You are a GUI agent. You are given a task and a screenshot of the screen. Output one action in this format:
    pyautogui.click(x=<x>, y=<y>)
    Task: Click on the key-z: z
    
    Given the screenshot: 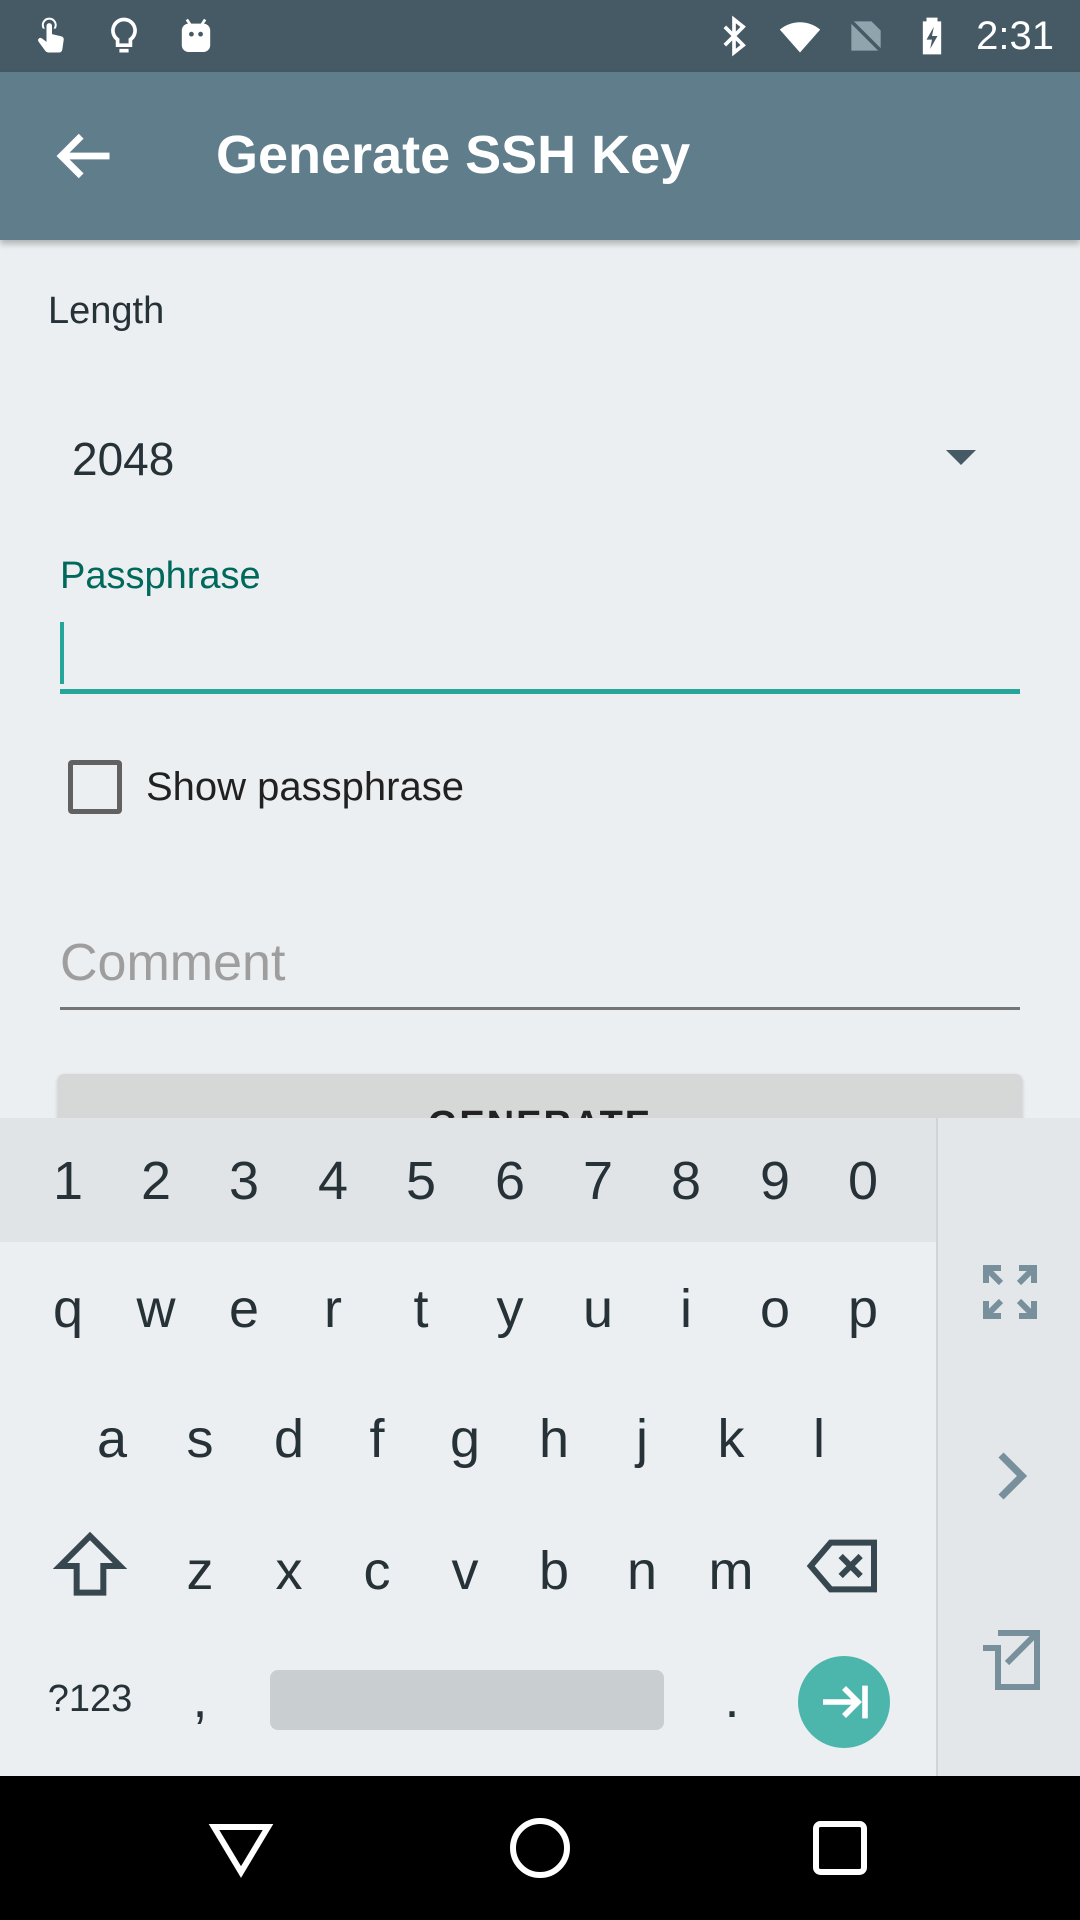 What is the action you would take?
    pyautogui.click(x=200, y=1571)
    